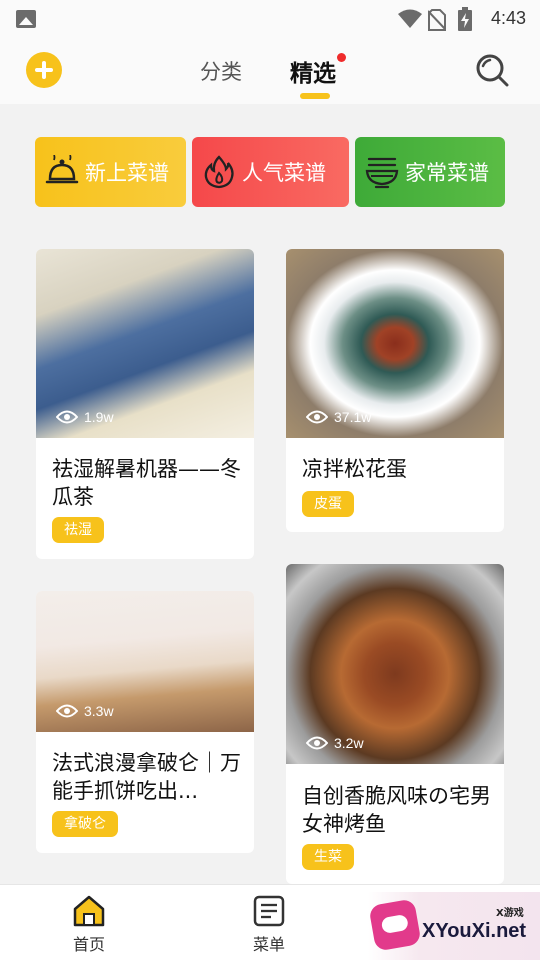 The image size is (540, 960). I want to click on wifi-icon, so click(410, 18).